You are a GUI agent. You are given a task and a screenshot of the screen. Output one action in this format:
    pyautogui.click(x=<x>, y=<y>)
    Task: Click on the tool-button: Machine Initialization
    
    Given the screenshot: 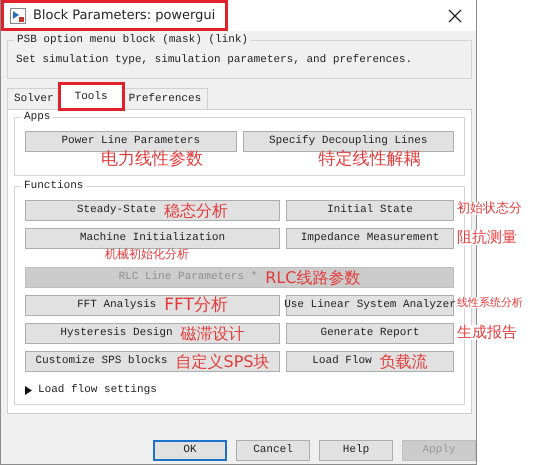 What is the action you would take?
    pyautogui.click(x=152, y=238)
    